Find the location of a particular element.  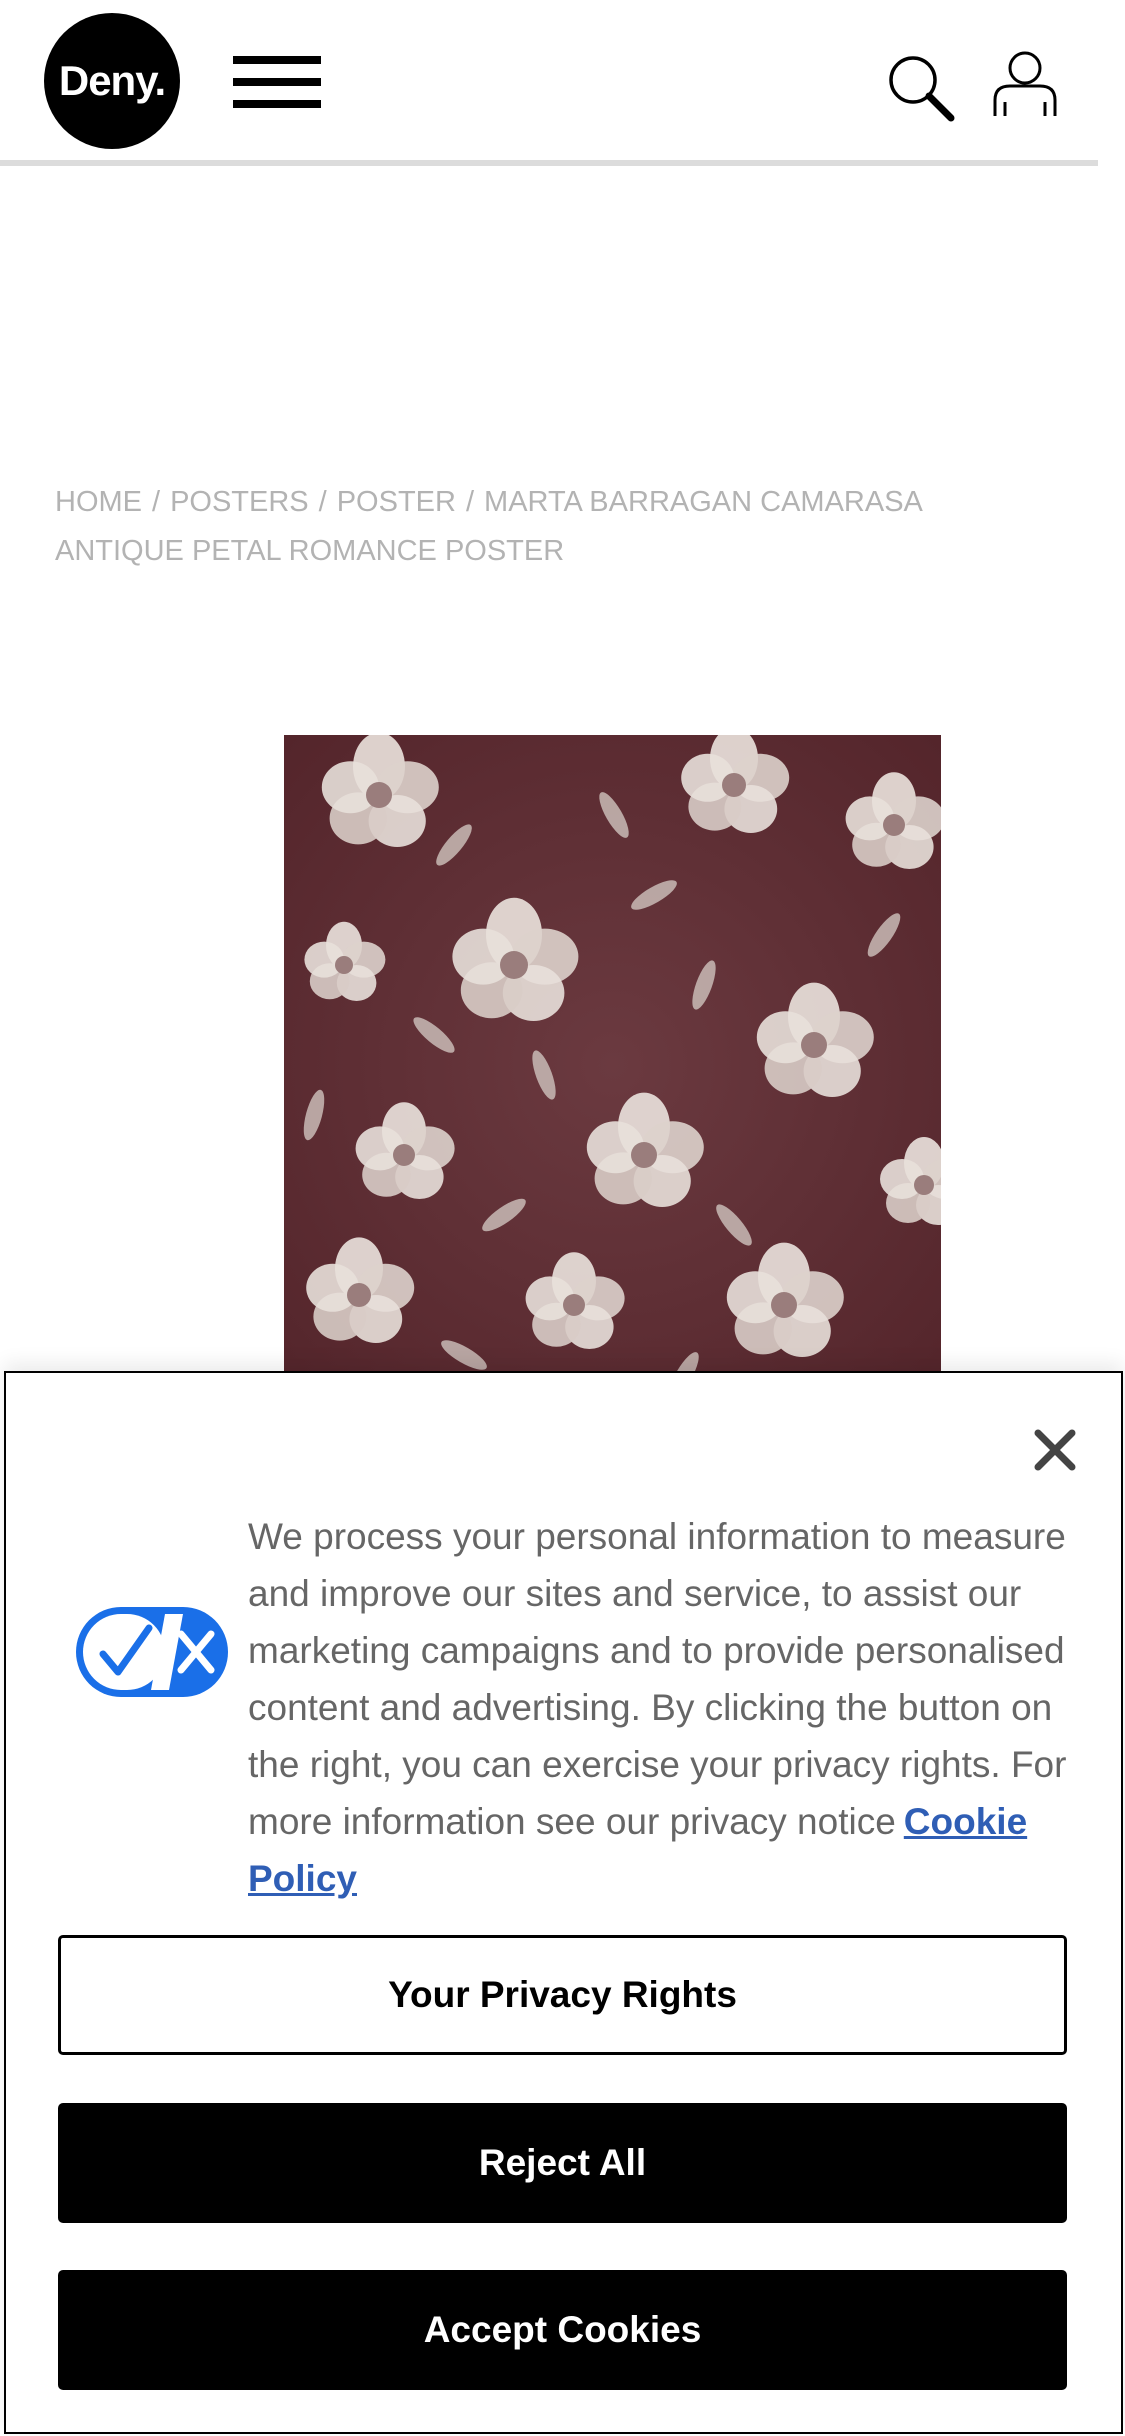

logo: Deny. is located at coordinates (112, 81).